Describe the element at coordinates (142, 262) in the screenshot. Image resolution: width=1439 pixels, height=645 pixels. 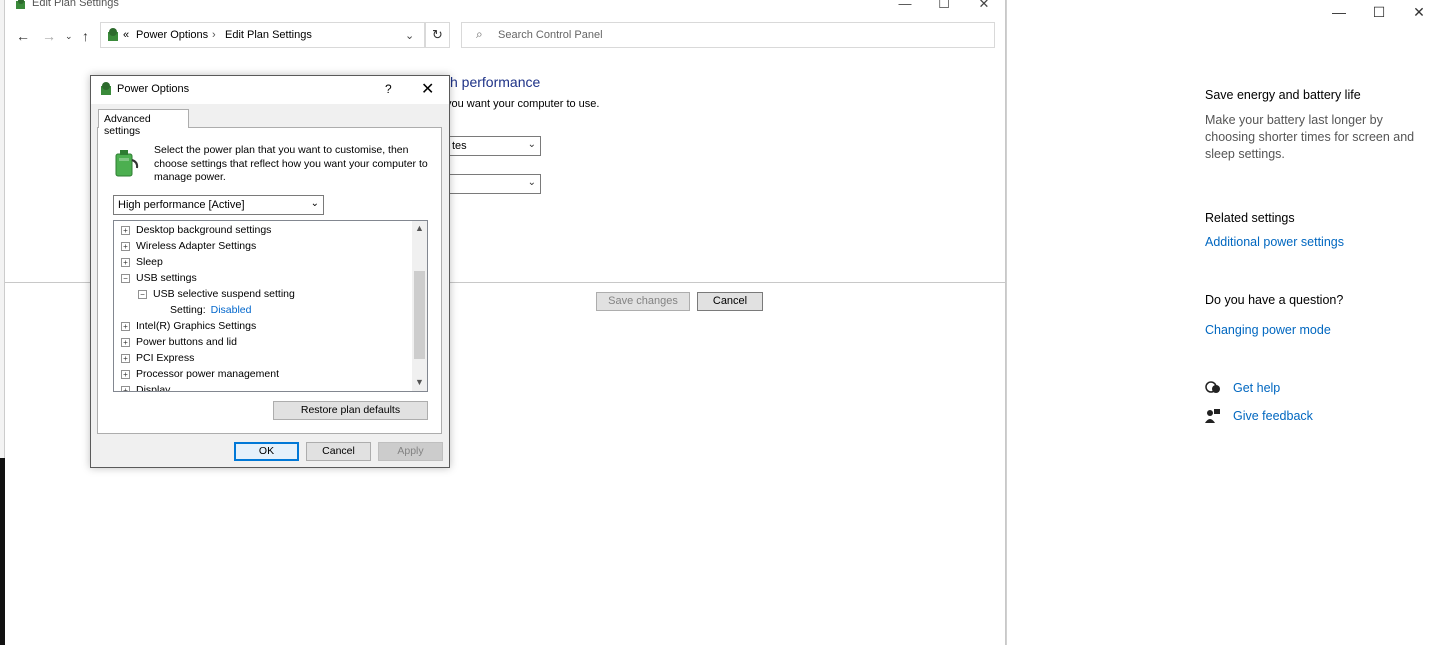
I see `tree-item-sleep: + Sleep` at that location.